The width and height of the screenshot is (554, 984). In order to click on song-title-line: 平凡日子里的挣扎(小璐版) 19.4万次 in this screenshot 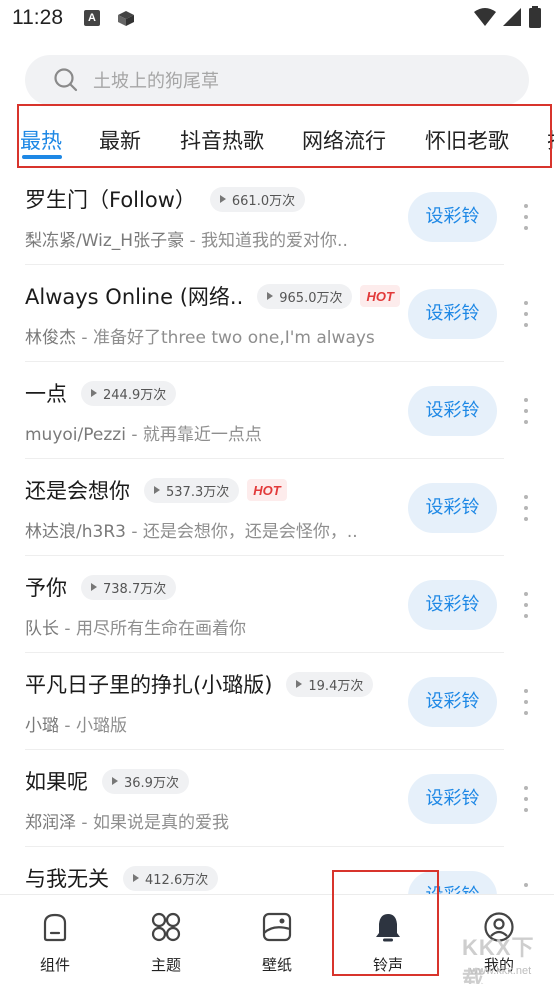, I will do `click(199, 684)`.